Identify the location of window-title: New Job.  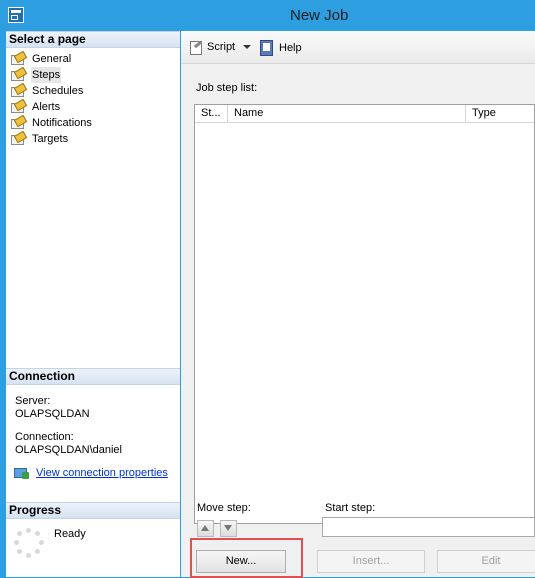
(319, 15).